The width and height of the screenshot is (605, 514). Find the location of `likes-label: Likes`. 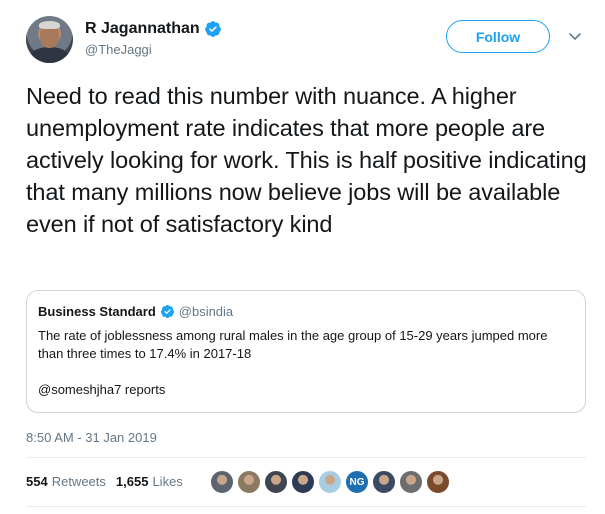

likes-label: Likes is located at coordinates (167, 481).